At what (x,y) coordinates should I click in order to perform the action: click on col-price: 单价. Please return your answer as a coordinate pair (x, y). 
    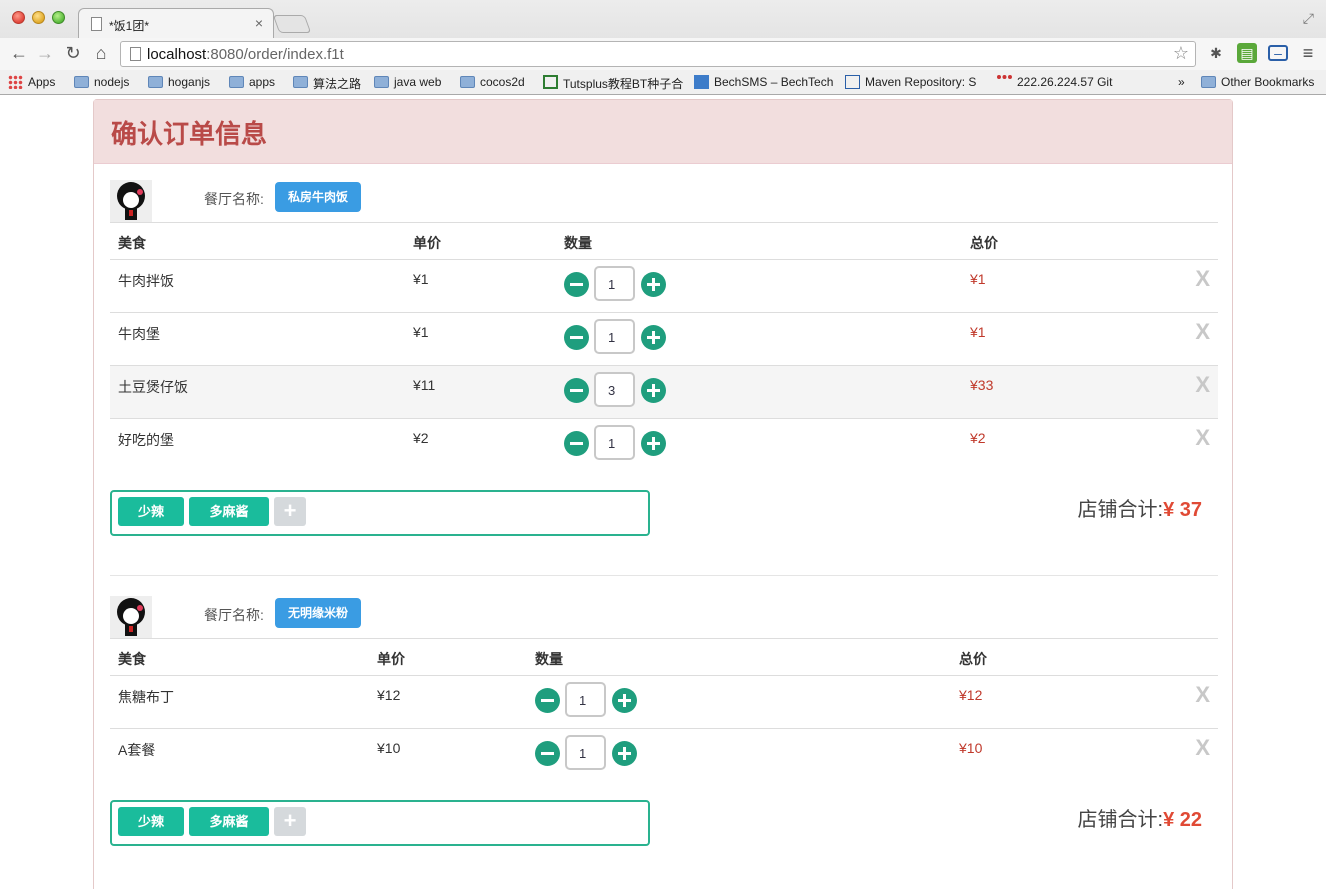
    Looking at the image, I should click on (427, 243).